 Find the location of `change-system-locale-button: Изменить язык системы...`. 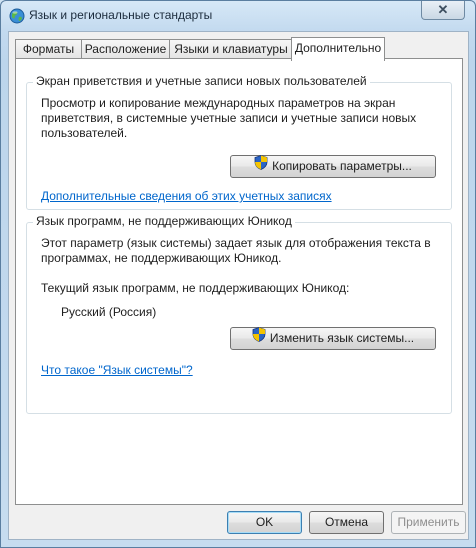

change-system-locale-button: Изменить язык системы... is located at coordinates (333, 338).